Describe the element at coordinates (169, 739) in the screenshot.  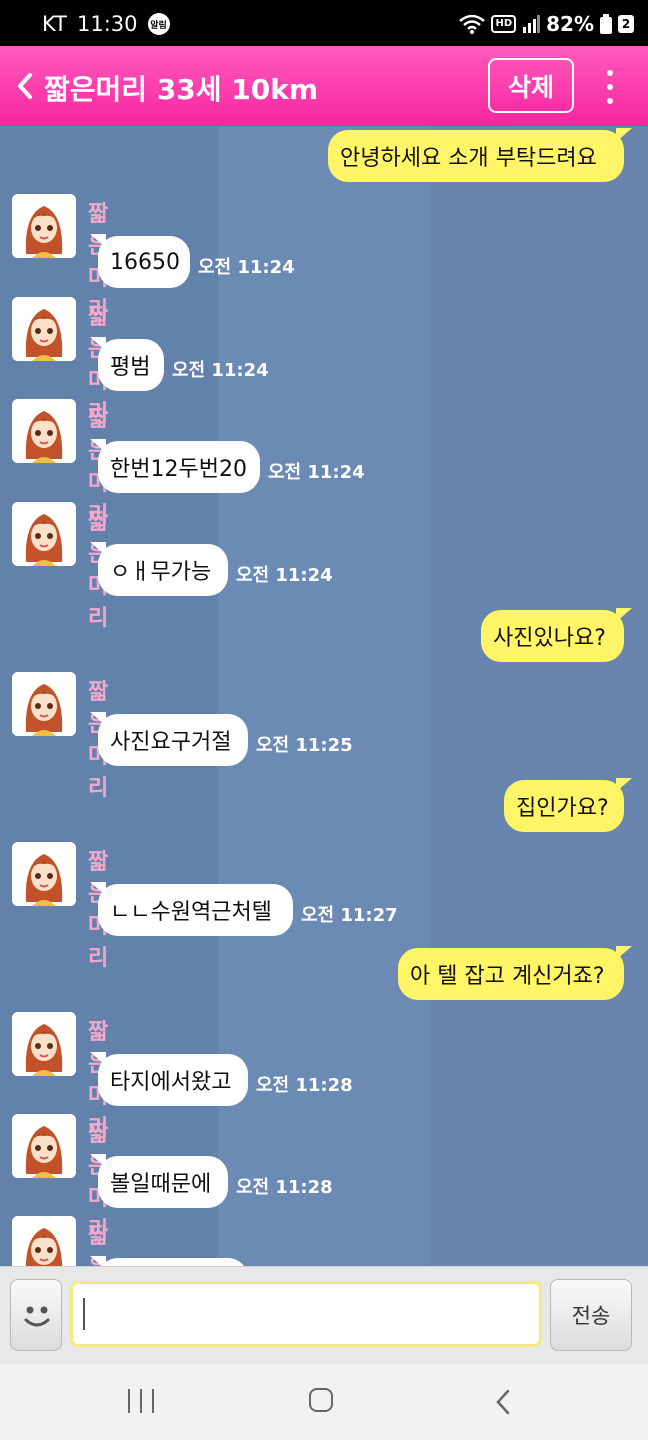
I see `message-bubble: 사진요구거절` at that location.